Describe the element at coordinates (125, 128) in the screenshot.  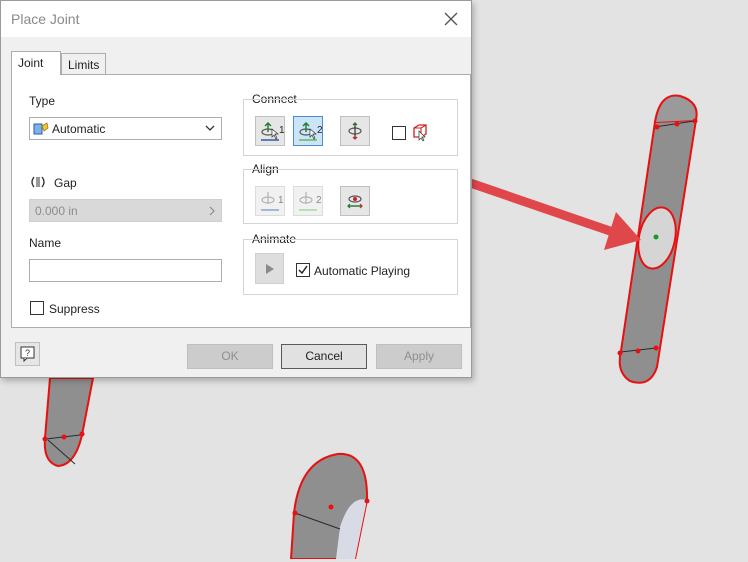
I see `type-dropdown: Automatic` at that location.